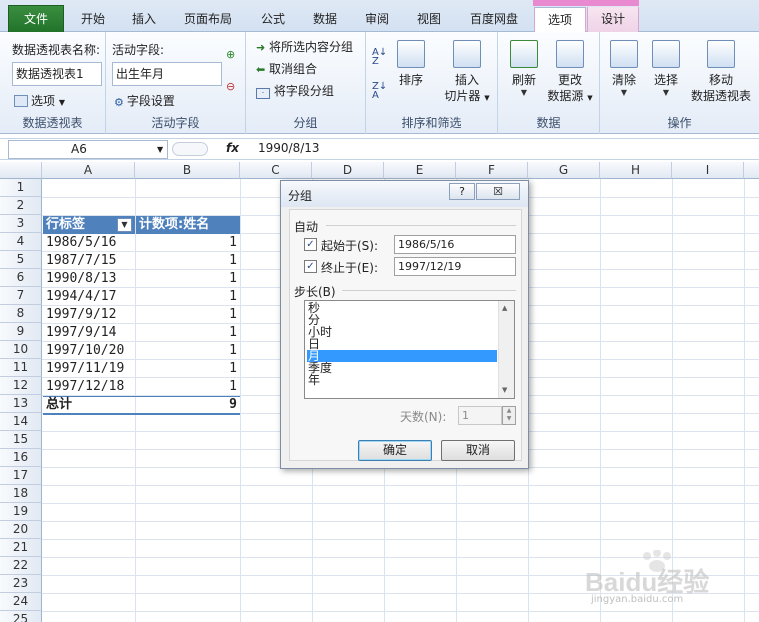 The width and height of the screenshot is (759, 622). What do you see at coordinates (186, 405) in the screenshot?
I see `pivot-total-value: 9` at bounding box center [186, 405].